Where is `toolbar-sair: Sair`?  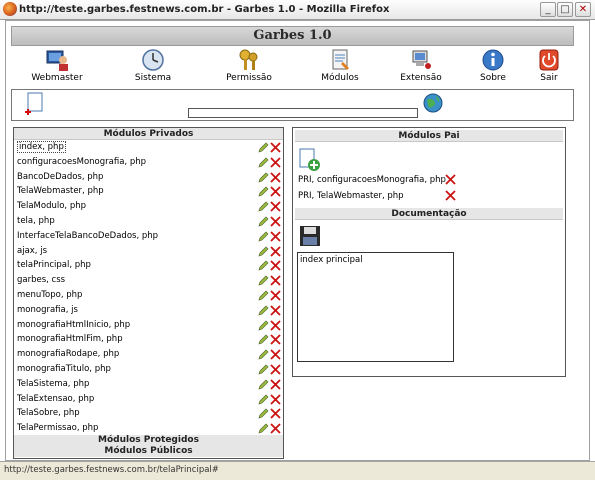
toolbar-sair: Sair is located at coordinates (549, 66).